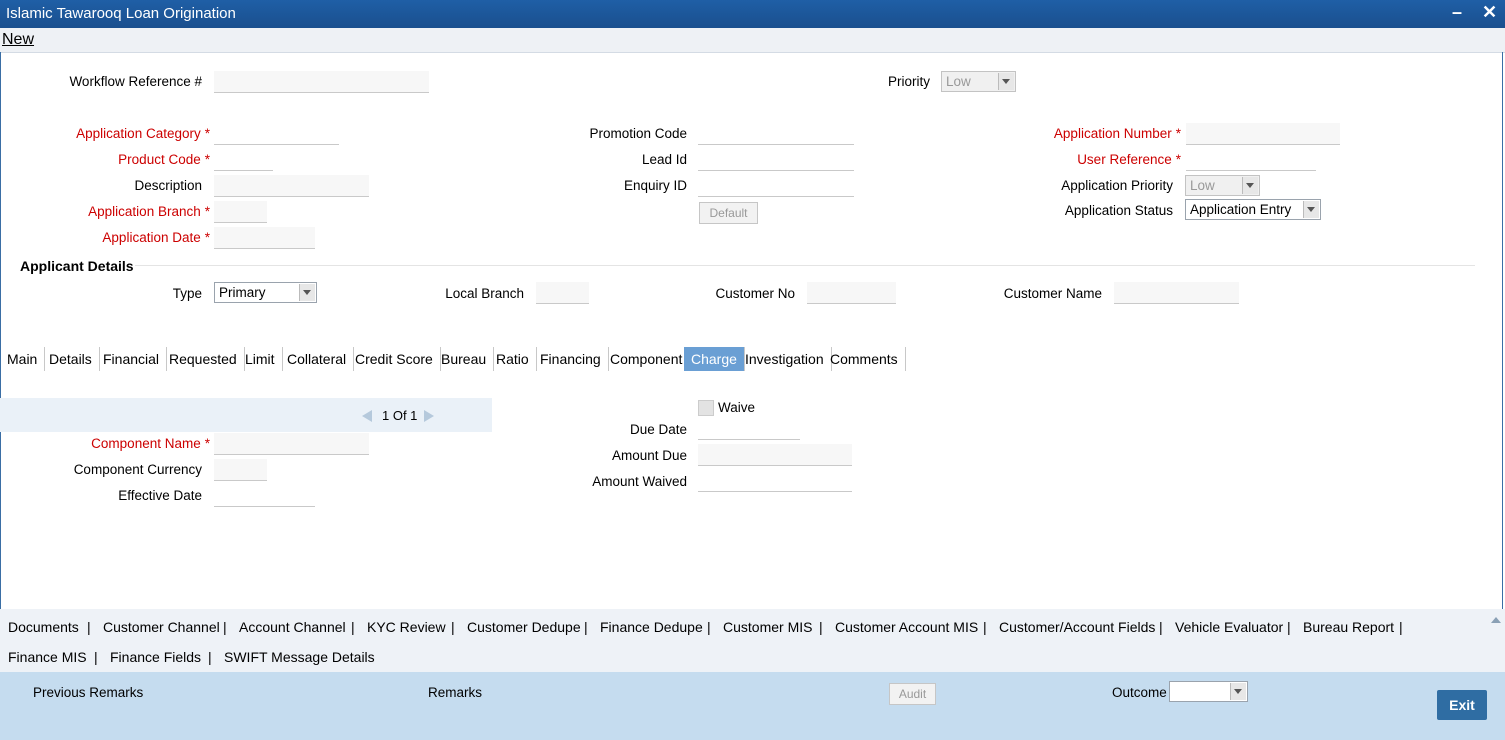 Image resolution: width=1505 pixels, height=740 pixels. Describe the element at coordinates (143, 133) in the screenshot. I see `application-category-label: Application Category *` at that location.